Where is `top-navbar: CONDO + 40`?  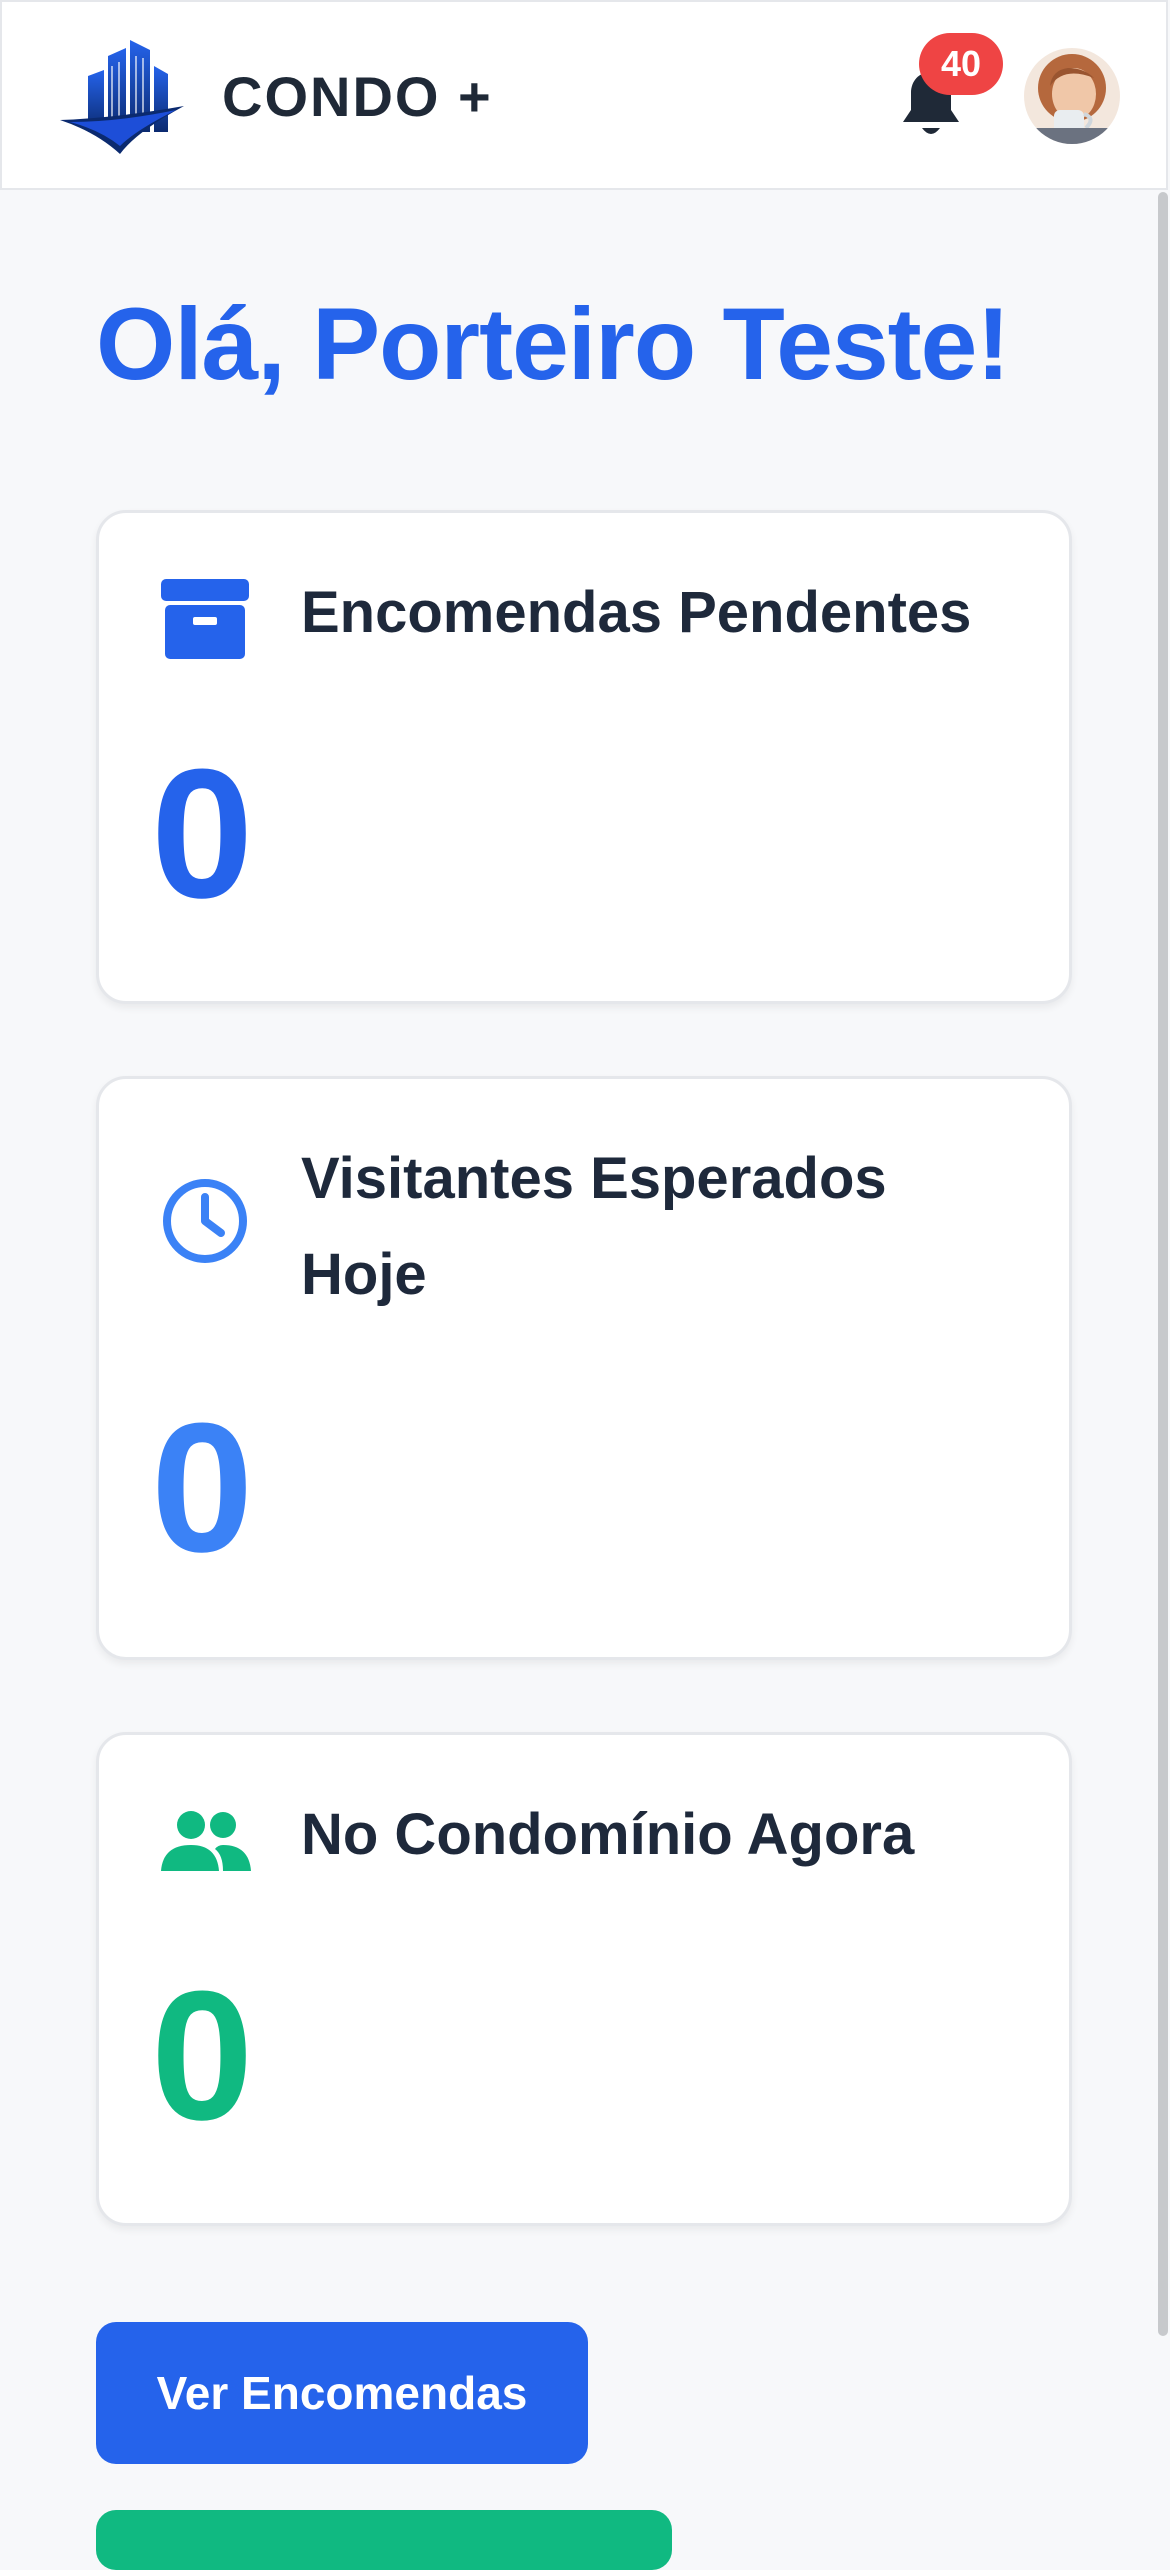
top-navbar: CONDO + 40 is located at coordinates (584, 95).